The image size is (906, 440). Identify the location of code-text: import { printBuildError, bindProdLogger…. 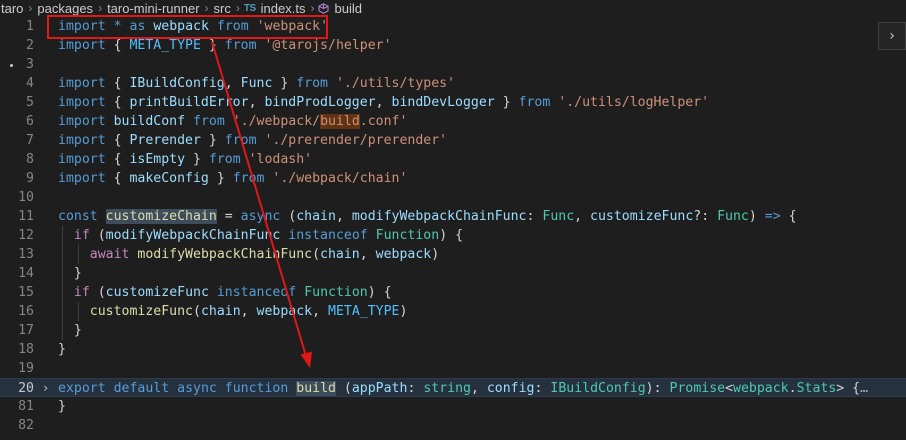
(383, 102).